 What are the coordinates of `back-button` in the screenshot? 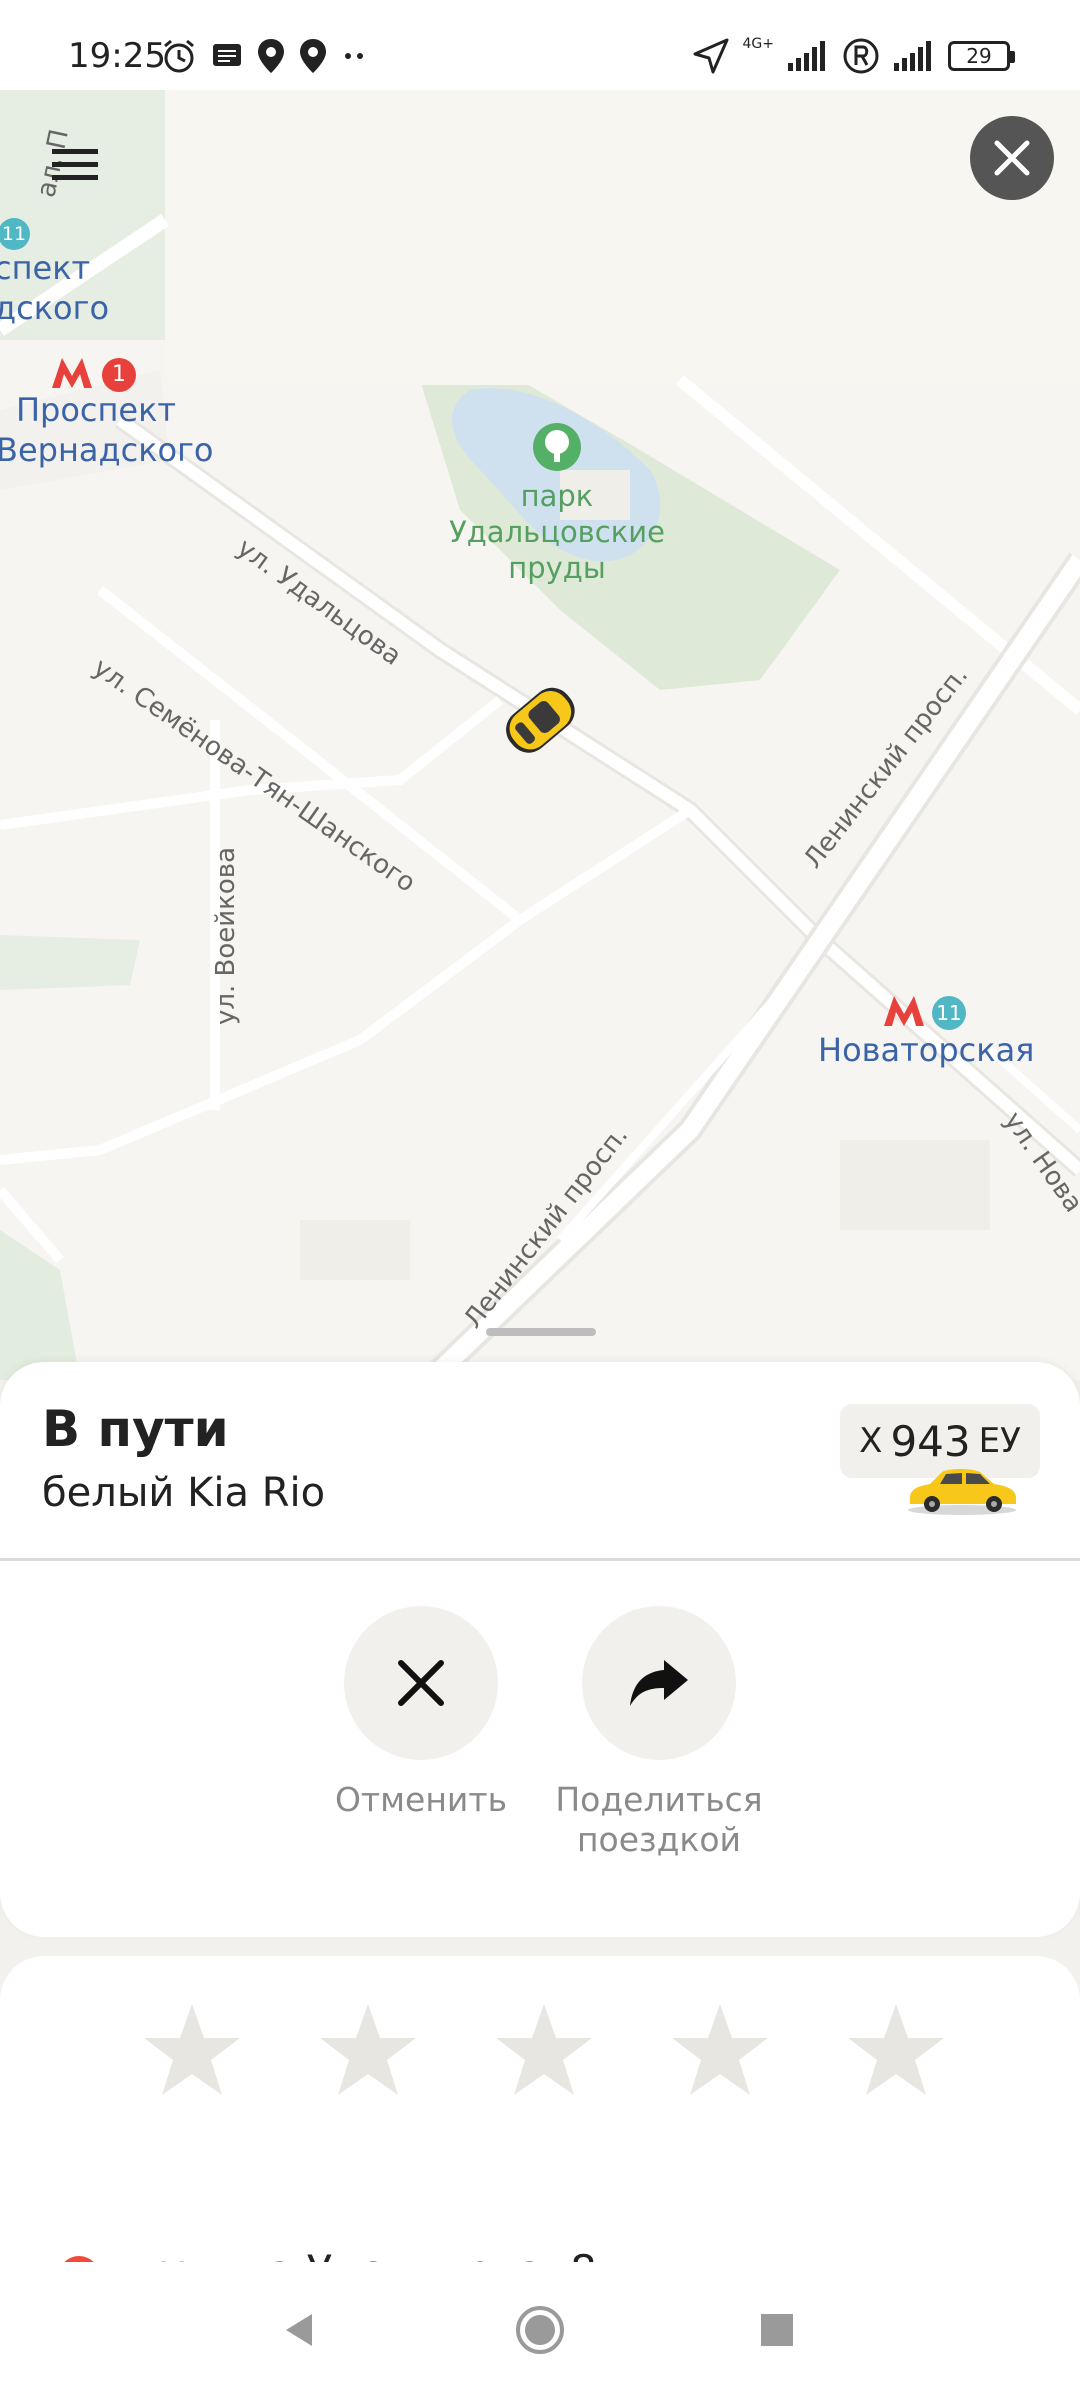 It's located at (300, 2330).